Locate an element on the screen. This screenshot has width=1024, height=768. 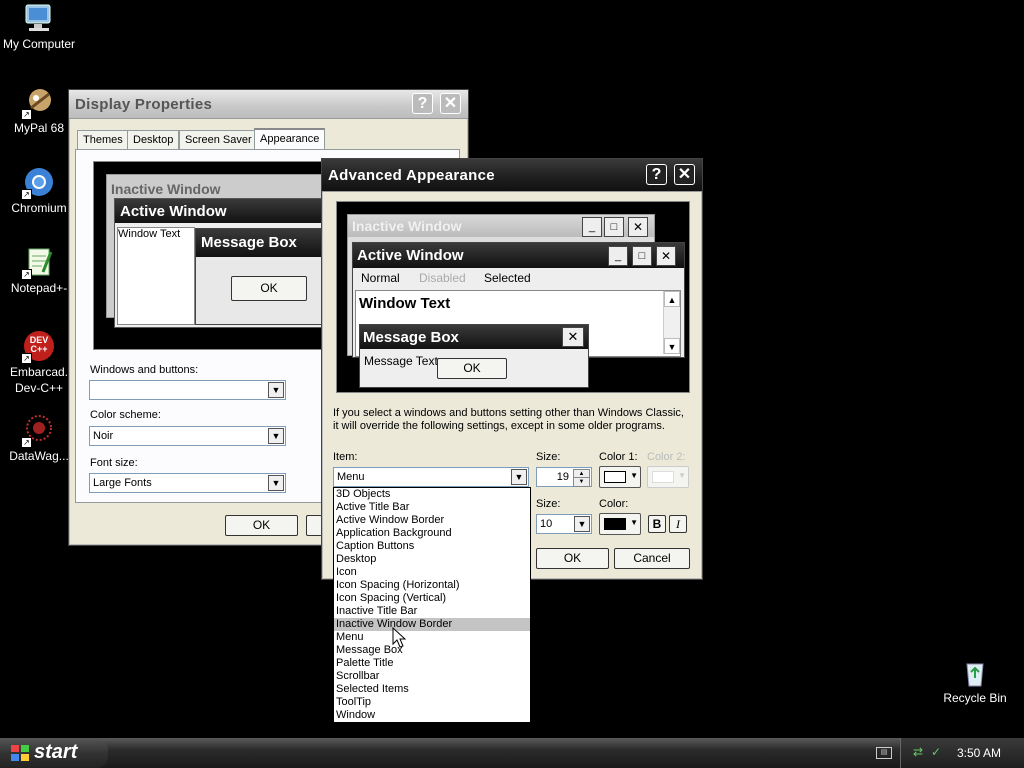
tab-themes: Themes is located at coordinates (103, 139).